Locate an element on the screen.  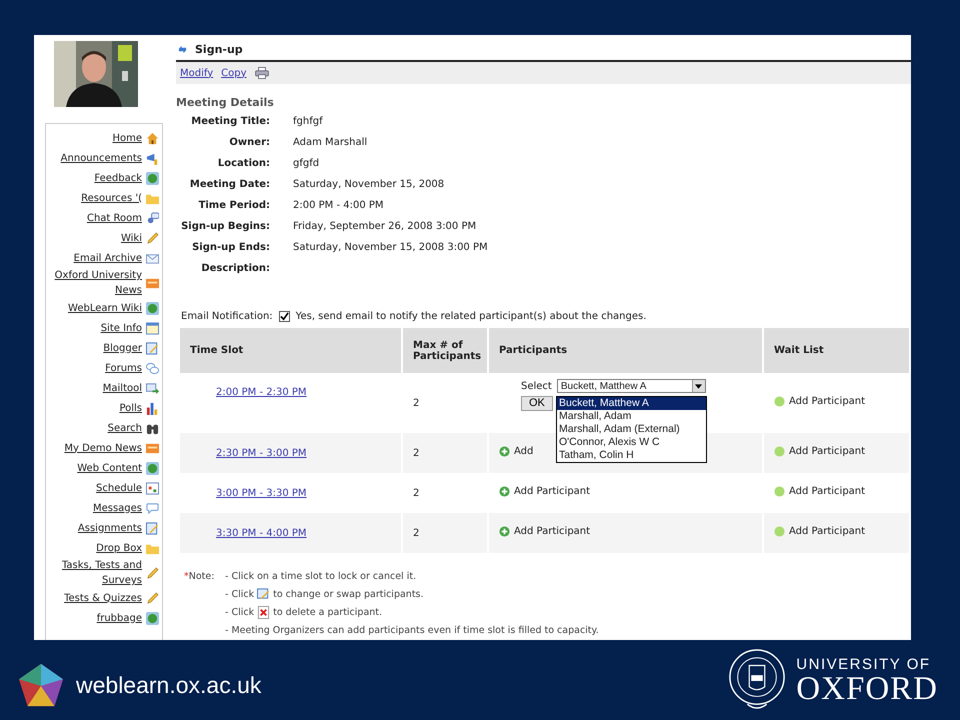
nav-link: Polls is located at coordinates (94, 408).